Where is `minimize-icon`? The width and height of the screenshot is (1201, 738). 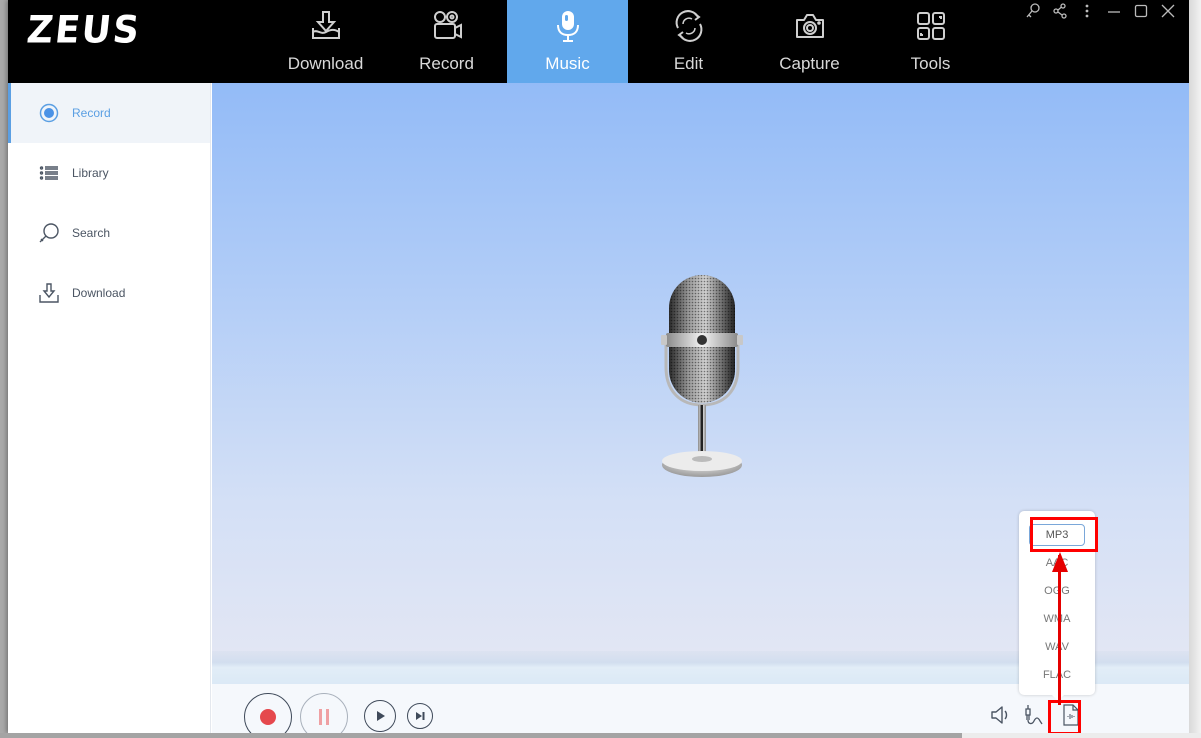
minimize-icon is located at coordinates (1114, 11).